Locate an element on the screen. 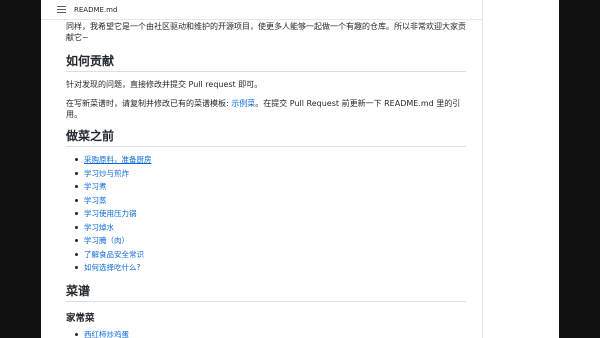 This screenshot has height=338, width=600. file-header: README.md is located at coordinates (261, 10).